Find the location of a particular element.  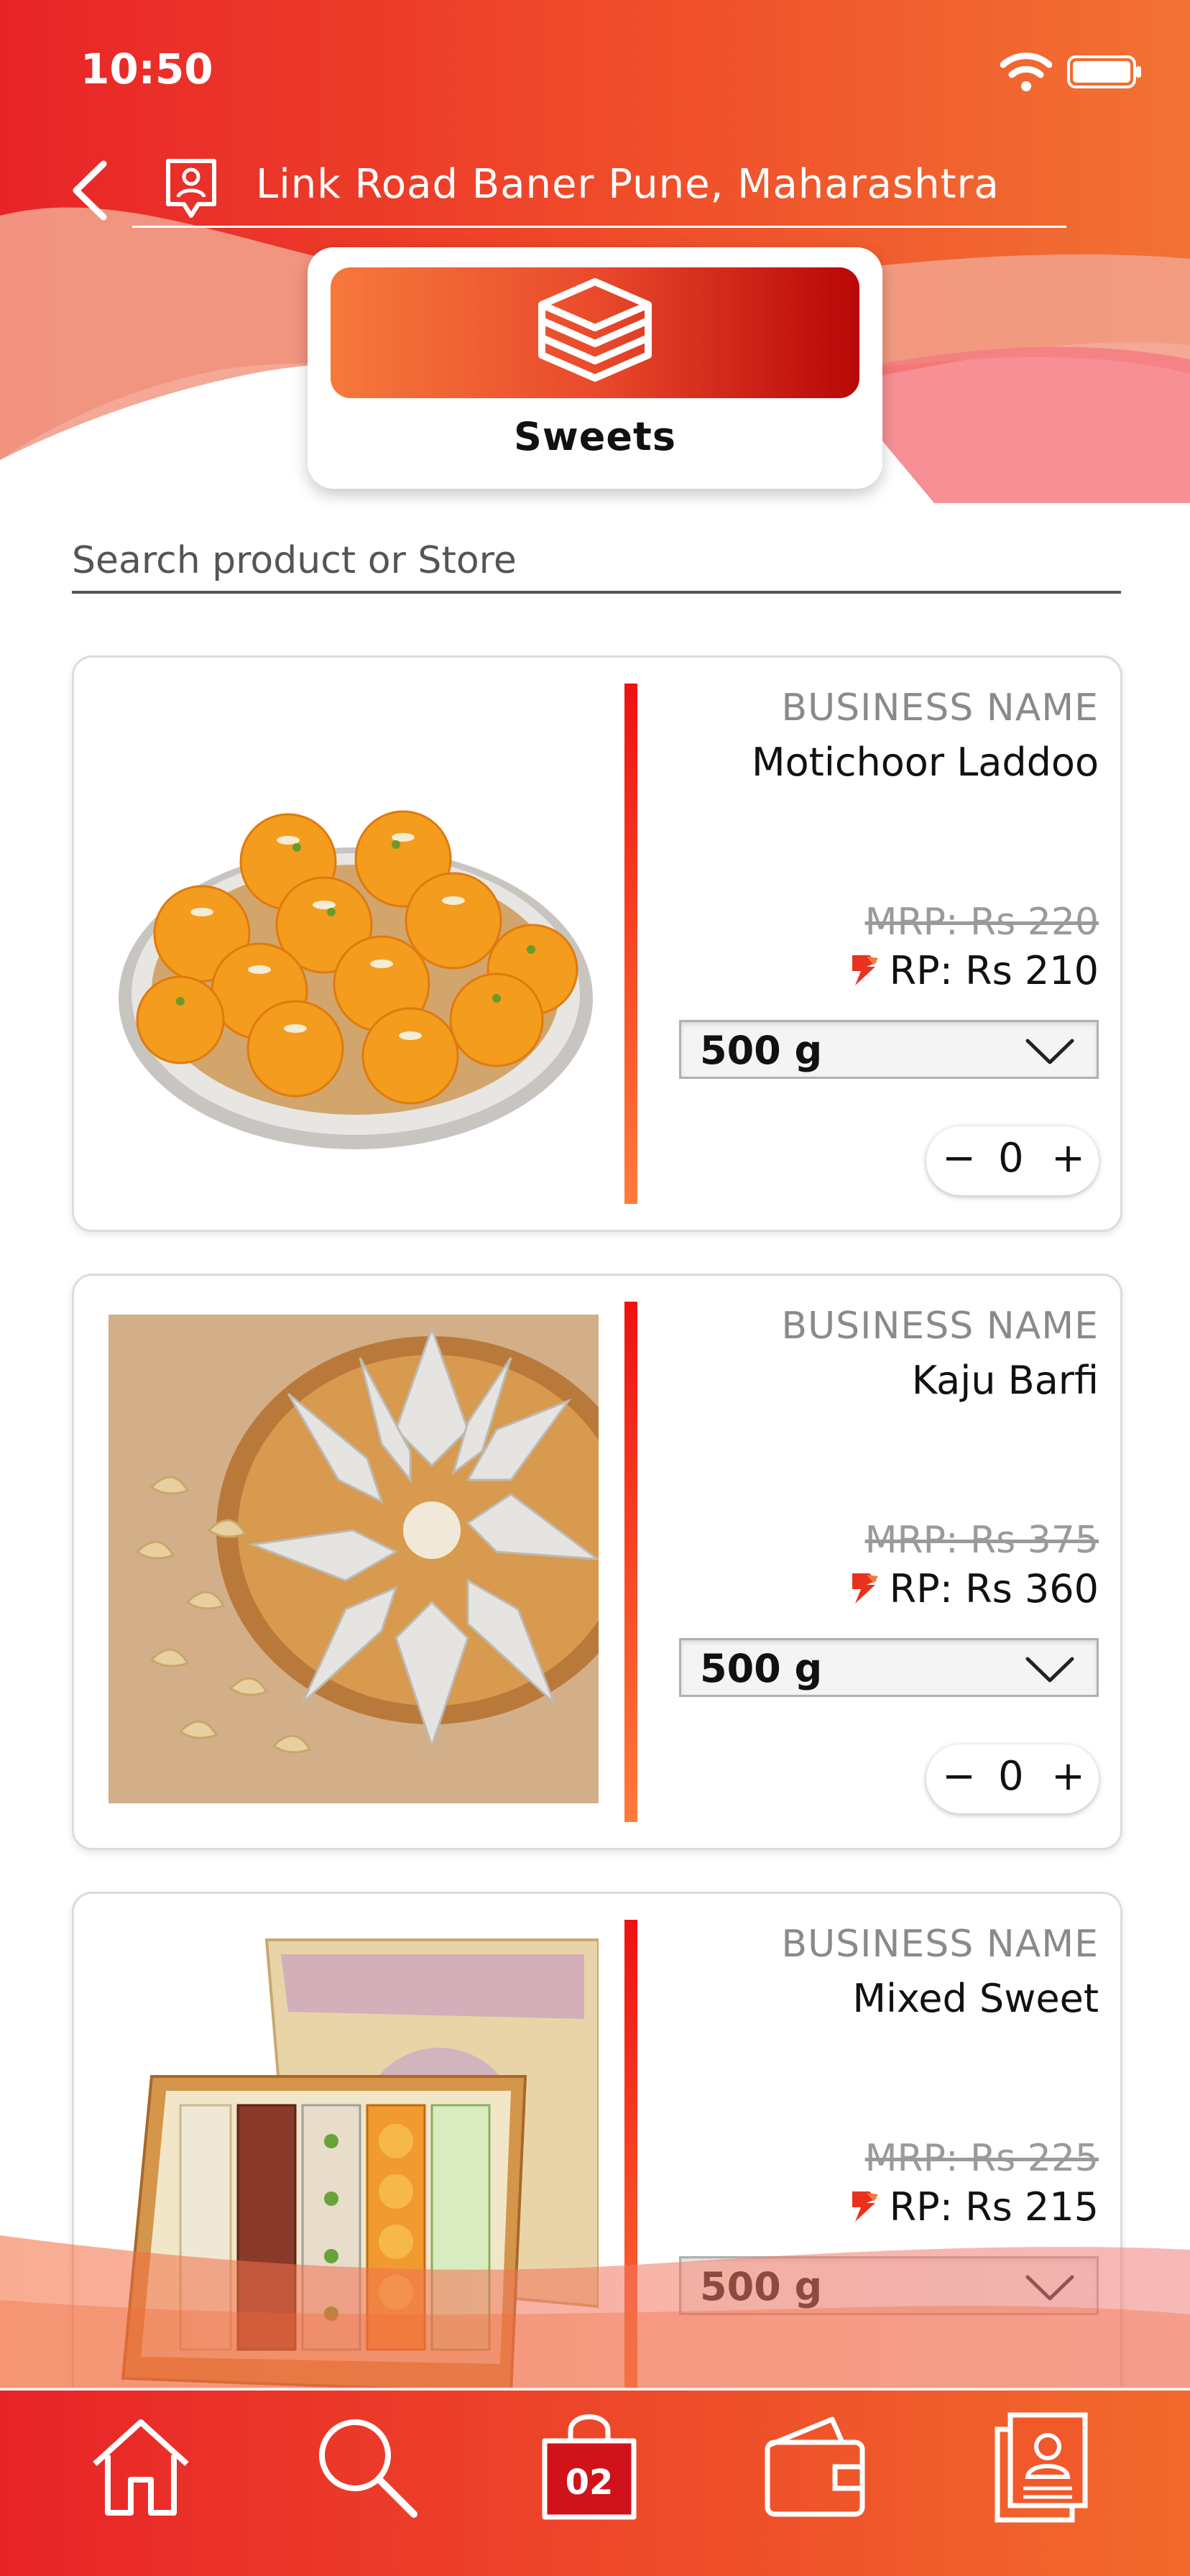

mrp-price: MRP: Rs 225 is located at coordinates (981, 2158).